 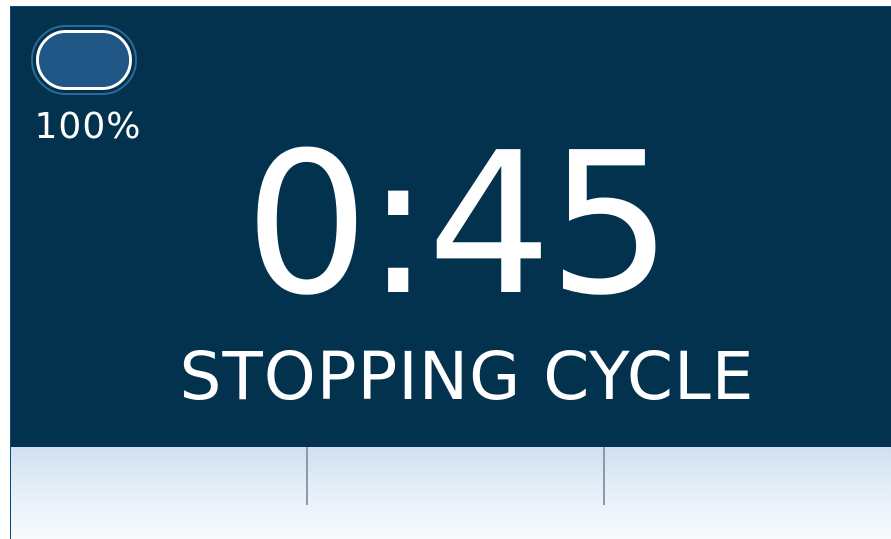 What do you see at coordinates (456, 476) in the screenshot?
I see `soft-button-middle` at bounding box center [456, 476].